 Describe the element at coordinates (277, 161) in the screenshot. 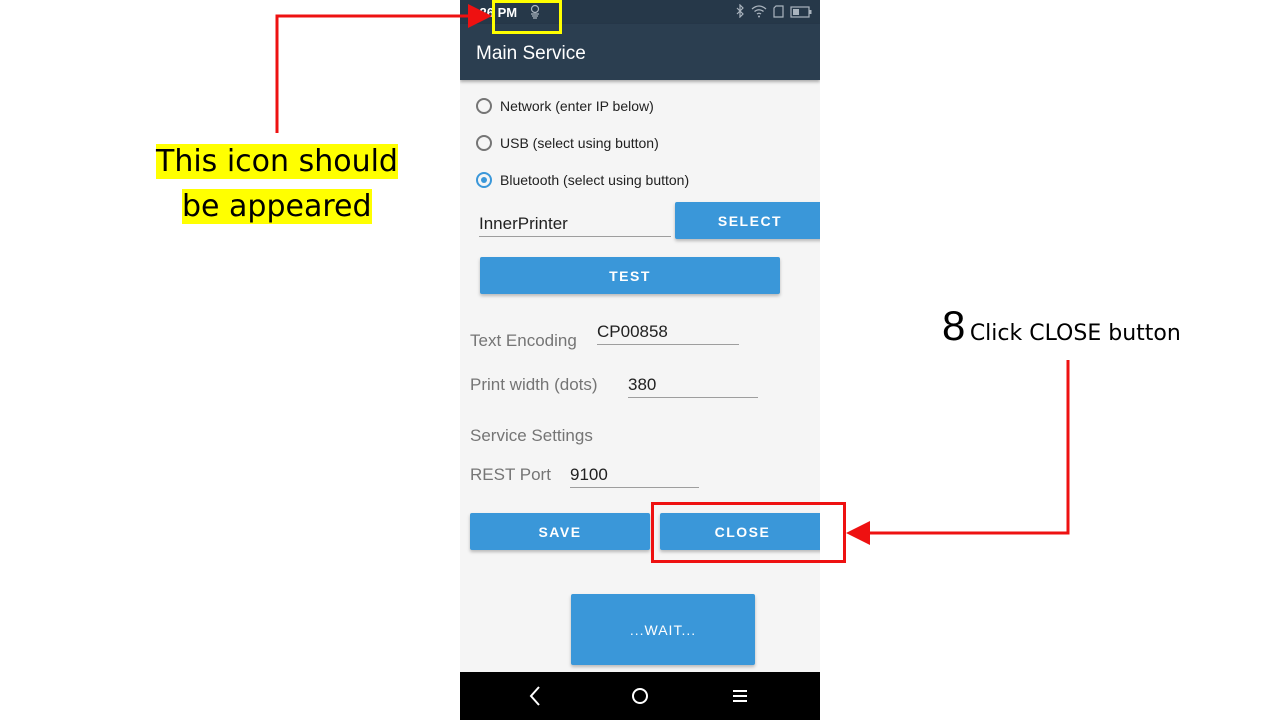

I see `icon-callout-line1: This icon should` at that location.